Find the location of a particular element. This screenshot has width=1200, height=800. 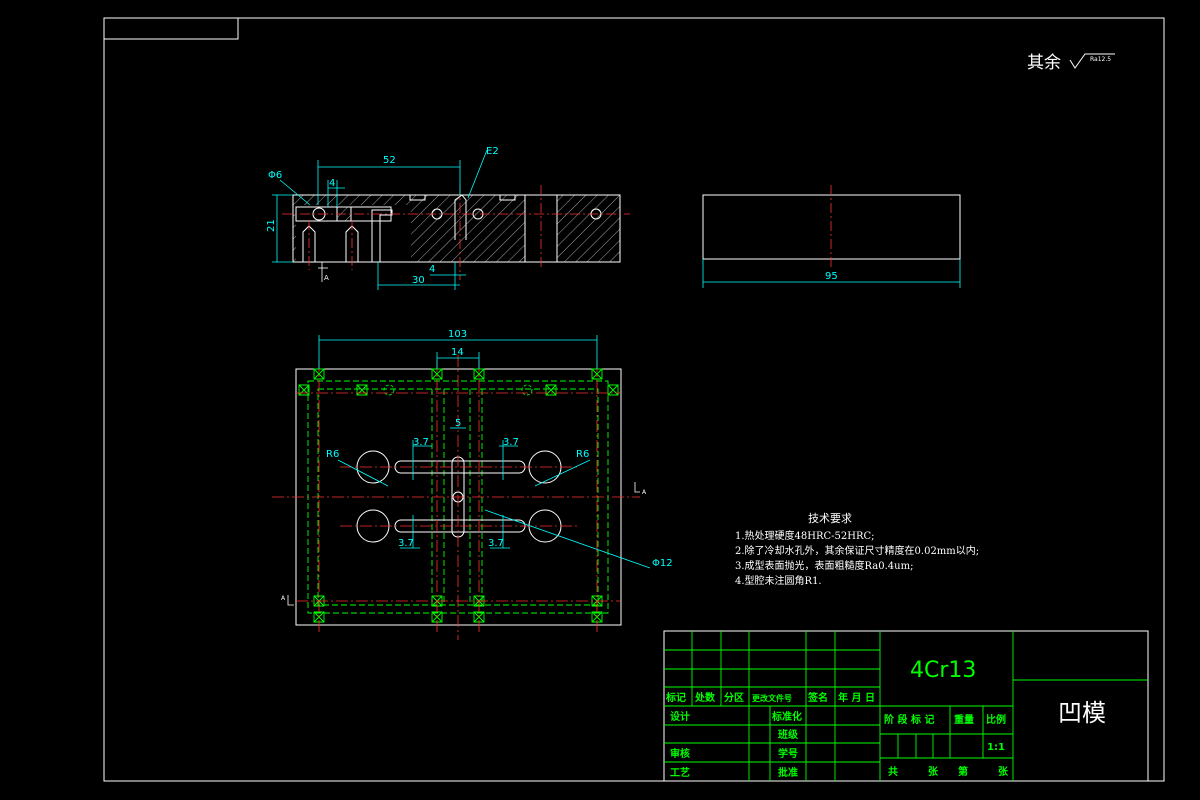

tb-standardization: 标准化 is located at coordinates (786, 716).